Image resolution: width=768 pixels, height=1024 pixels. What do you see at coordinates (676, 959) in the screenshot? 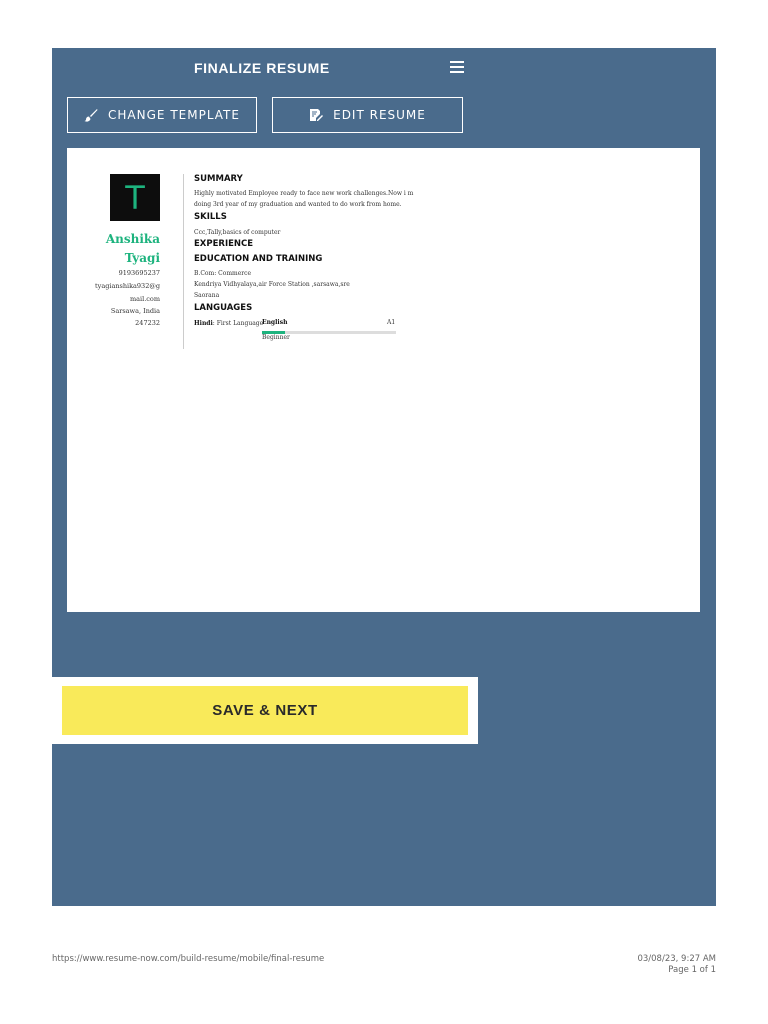
I see `footer-timestamp: 03/08/23, 9:27 AM` at bounding box center [676, 959].